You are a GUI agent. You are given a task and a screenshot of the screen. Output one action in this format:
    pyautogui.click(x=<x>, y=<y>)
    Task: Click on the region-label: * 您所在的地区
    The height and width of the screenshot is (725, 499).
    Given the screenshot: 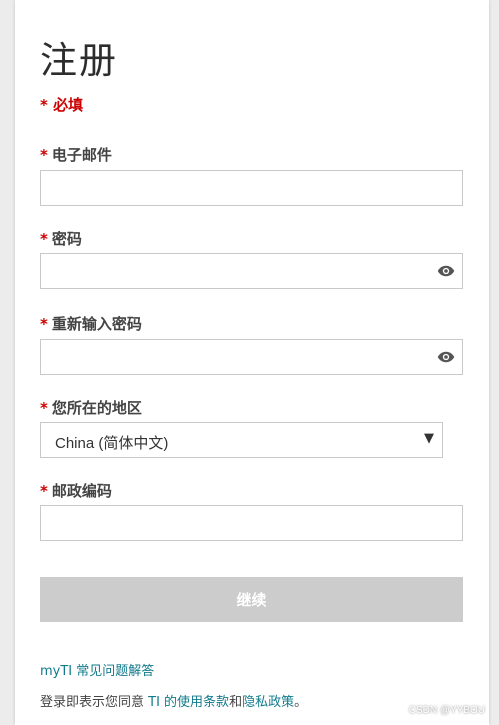 What is the action you would take?
    pyautogui.click(x=91, y=407)
    